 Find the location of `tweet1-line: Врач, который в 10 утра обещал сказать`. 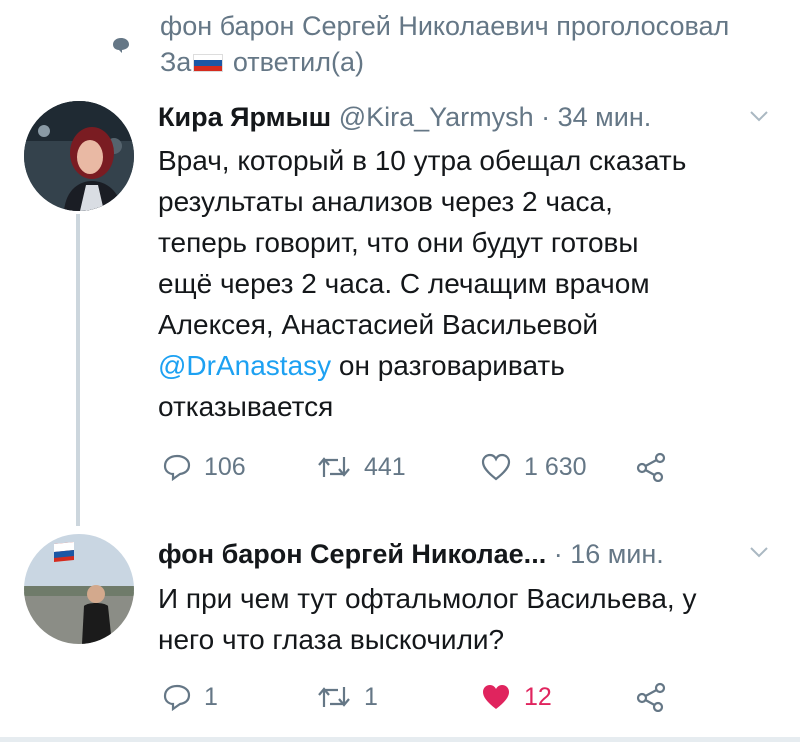

tweet1-line: Врач, который в 10 утра обещал сказать is located at coordinates (422, 160).